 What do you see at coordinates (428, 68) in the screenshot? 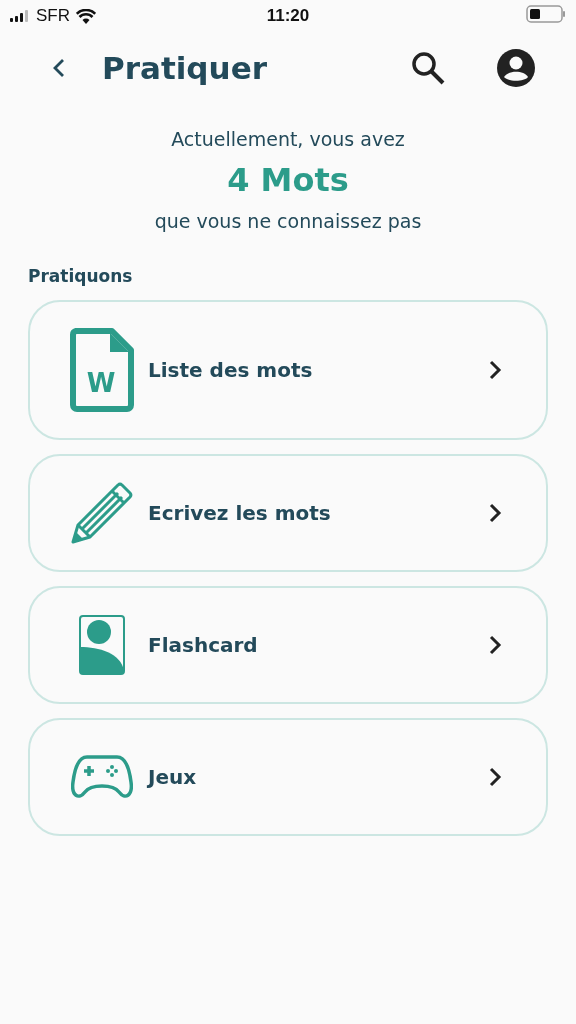
I see `search-button` at bounding box center [428, 68].